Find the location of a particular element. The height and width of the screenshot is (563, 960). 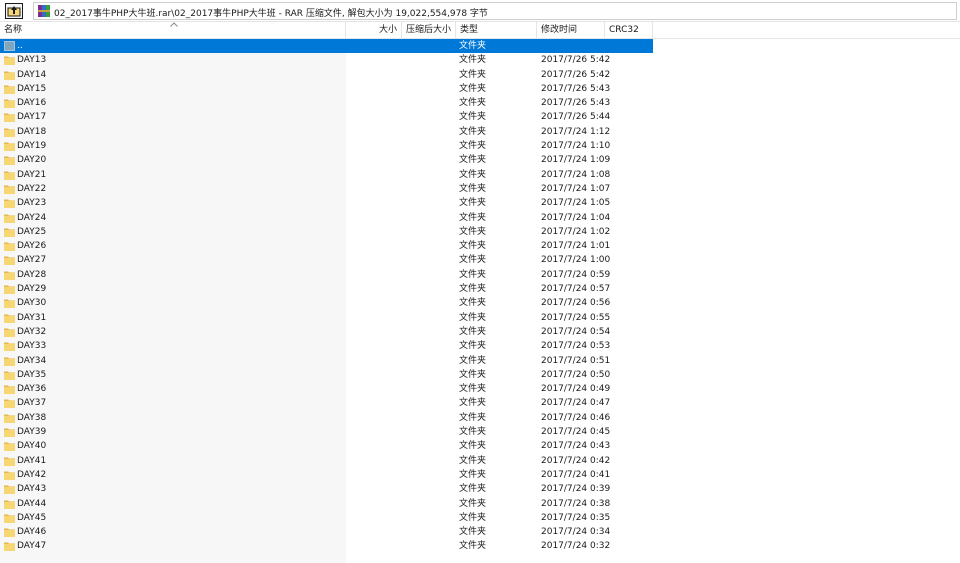

list-item-name: DAY44 is located at coordinates (32, 503).